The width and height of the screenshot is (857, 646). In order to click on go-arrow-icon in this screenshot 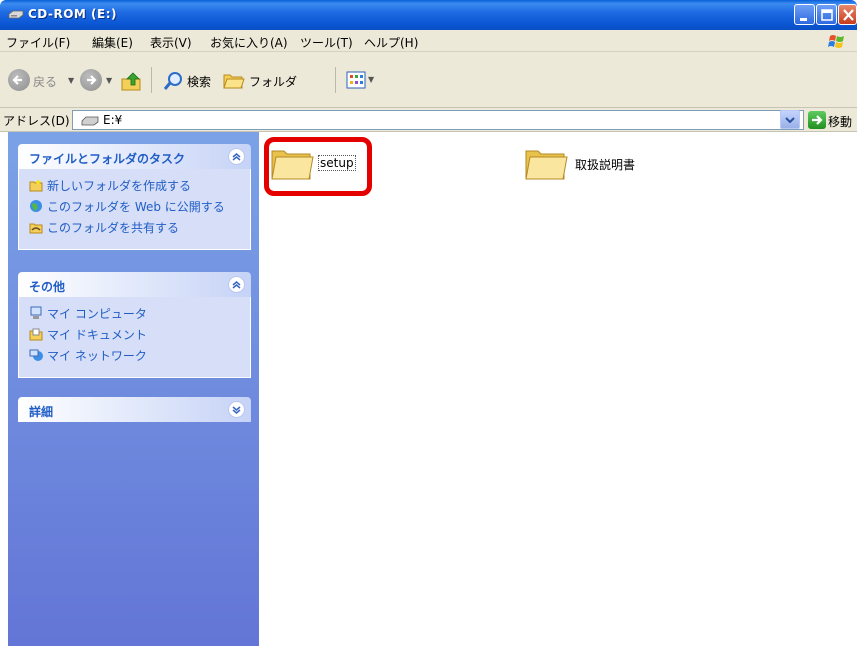, I will do `click(817, 120)`.